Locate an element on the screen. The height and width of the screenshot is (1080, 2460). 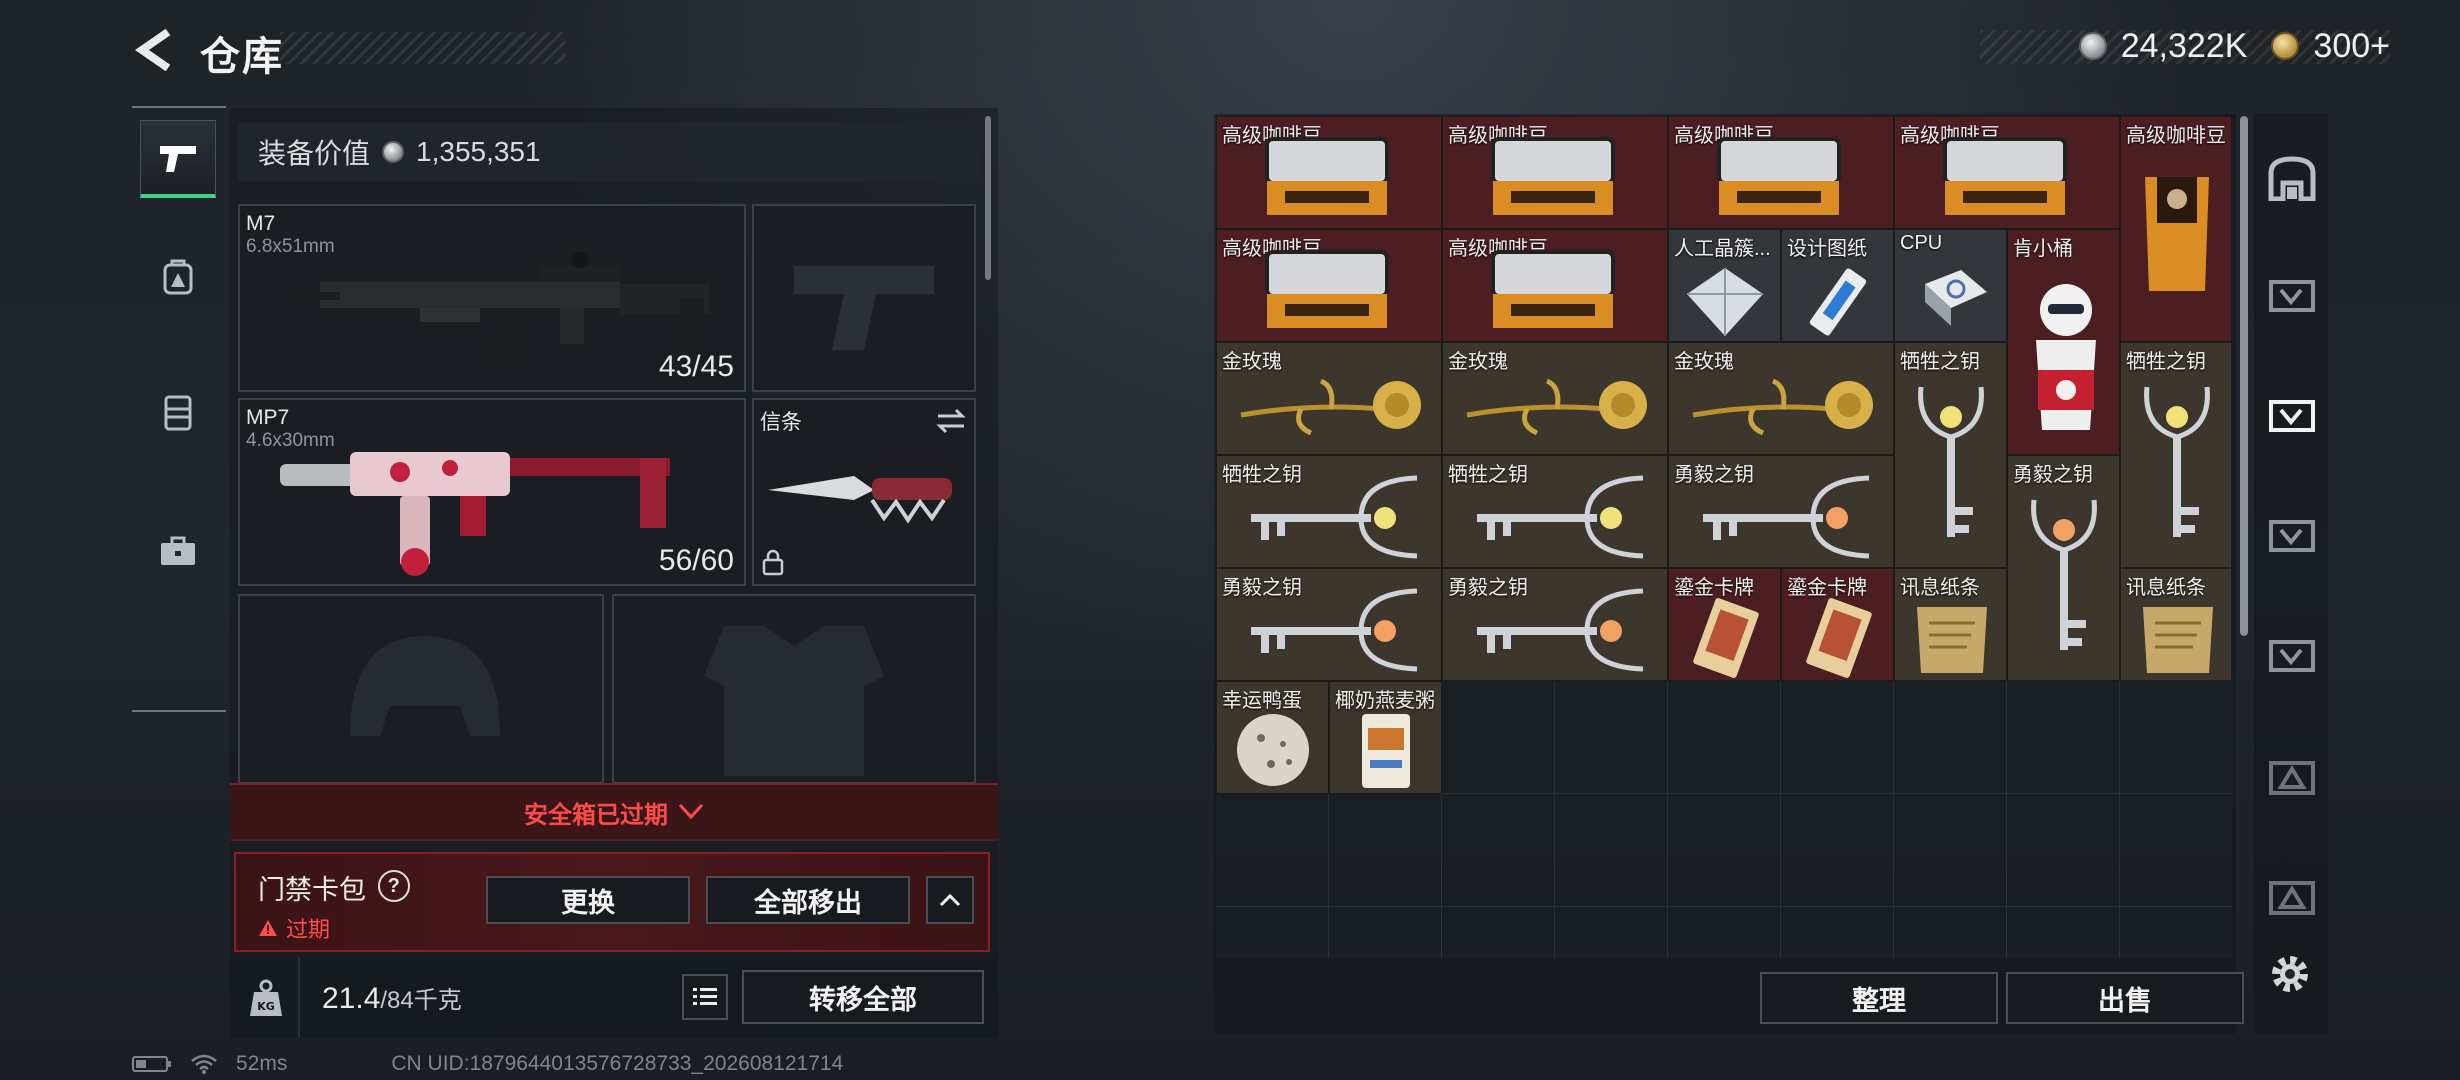
pistol-placeholder-icon is located at coordinates (864, 308).